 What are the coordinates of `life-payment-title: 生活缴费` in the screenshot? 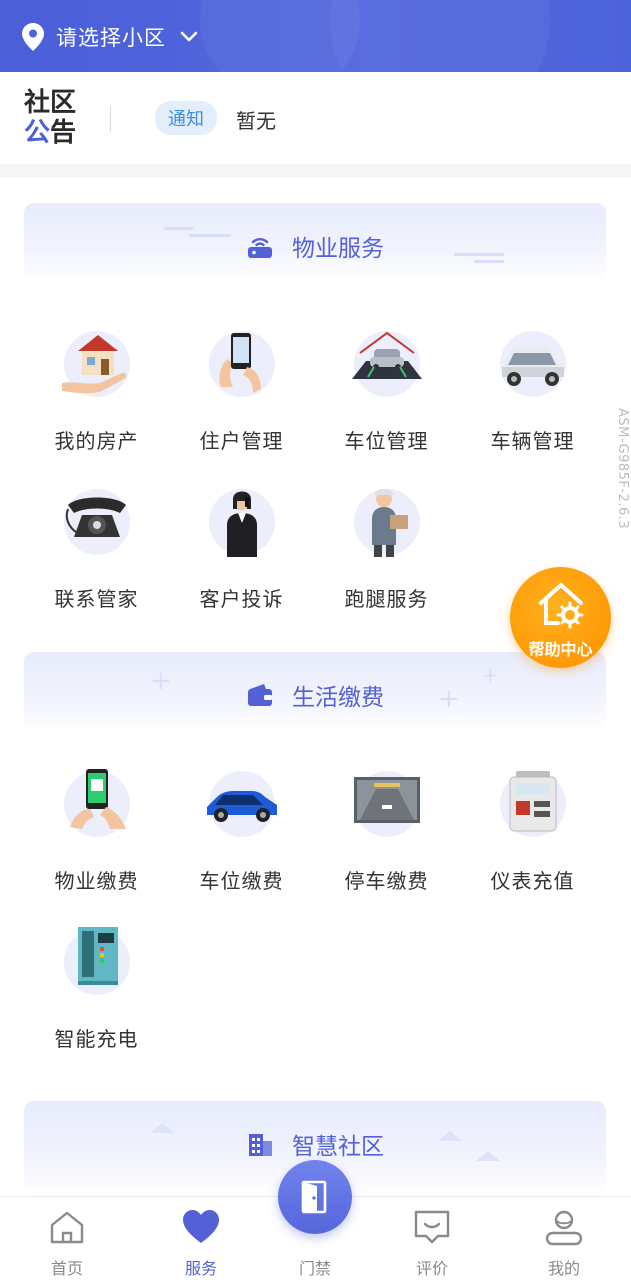 It's located at (315, 695).